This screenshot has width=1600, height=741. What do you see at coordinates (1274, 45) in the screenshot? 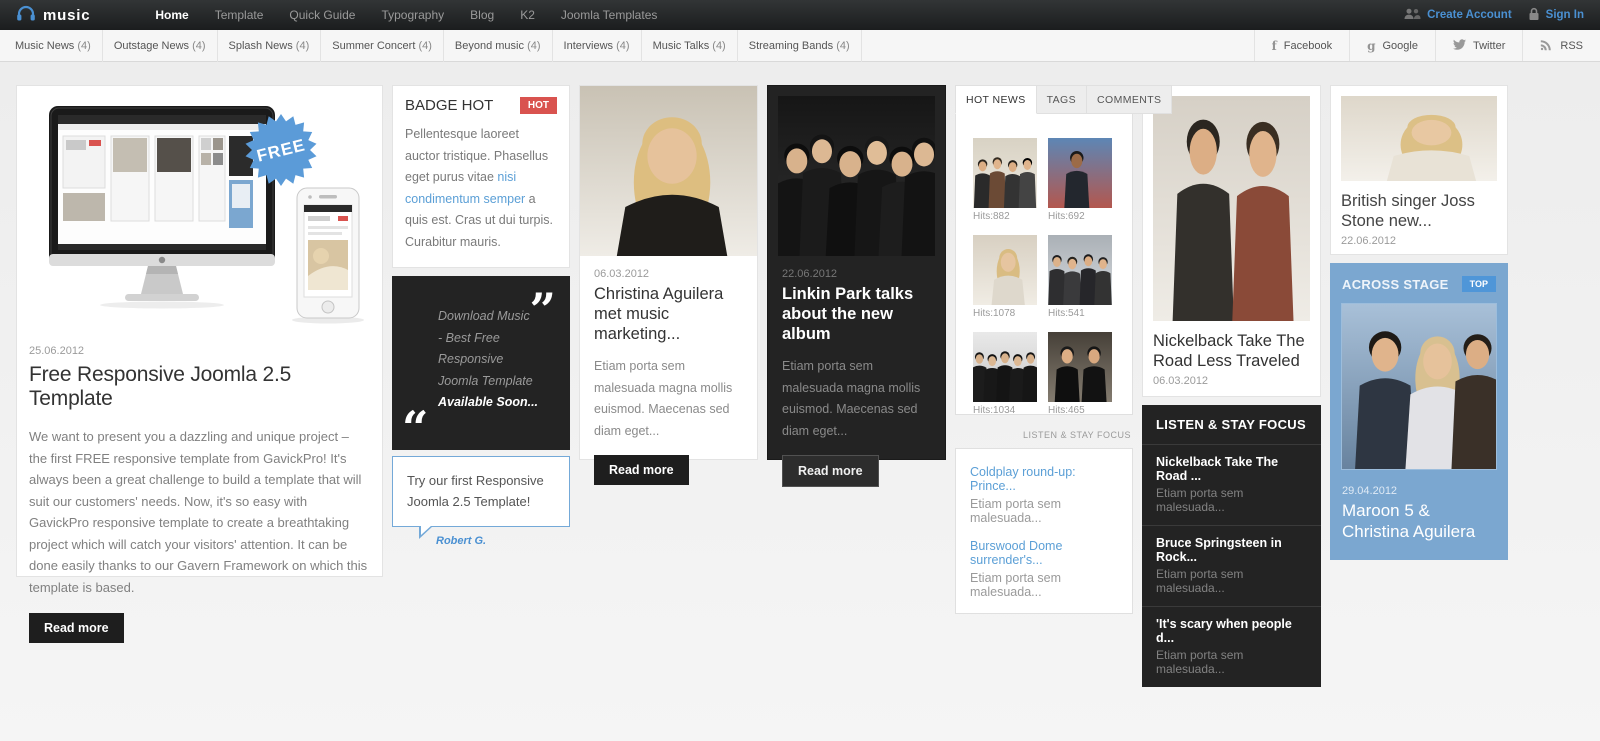
I see `facebook-icon: f` at bounding box center [1274, 45].